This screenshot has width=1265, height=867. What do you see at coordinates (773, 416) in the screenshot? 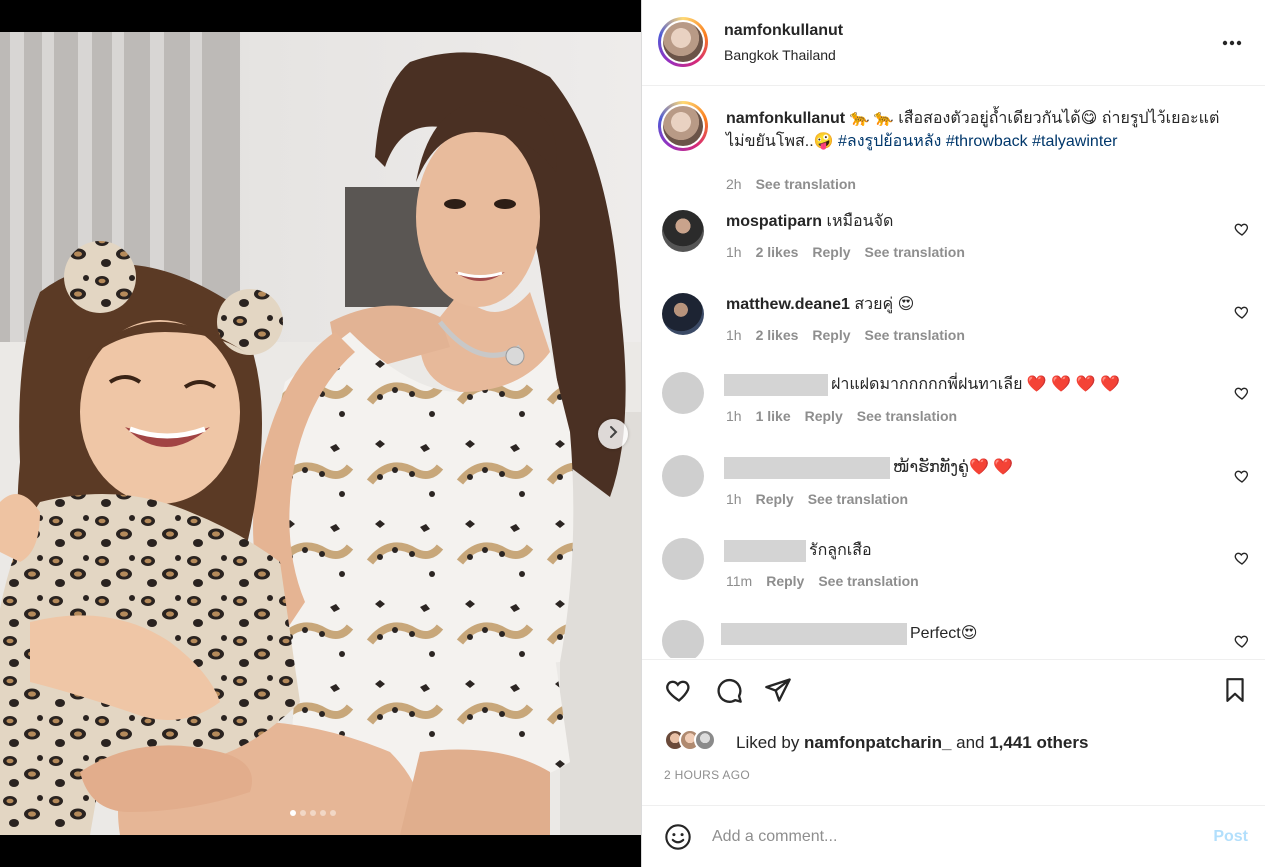
I see `comment-likes: 1 like` at bounding box center [773, 416].